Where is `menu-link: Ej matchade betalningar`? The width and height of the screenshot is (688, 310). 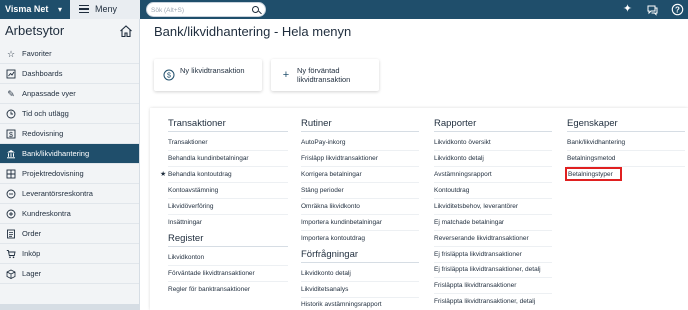
menu-link: Ej matchade betalningar is located at coordinates (469, 222).